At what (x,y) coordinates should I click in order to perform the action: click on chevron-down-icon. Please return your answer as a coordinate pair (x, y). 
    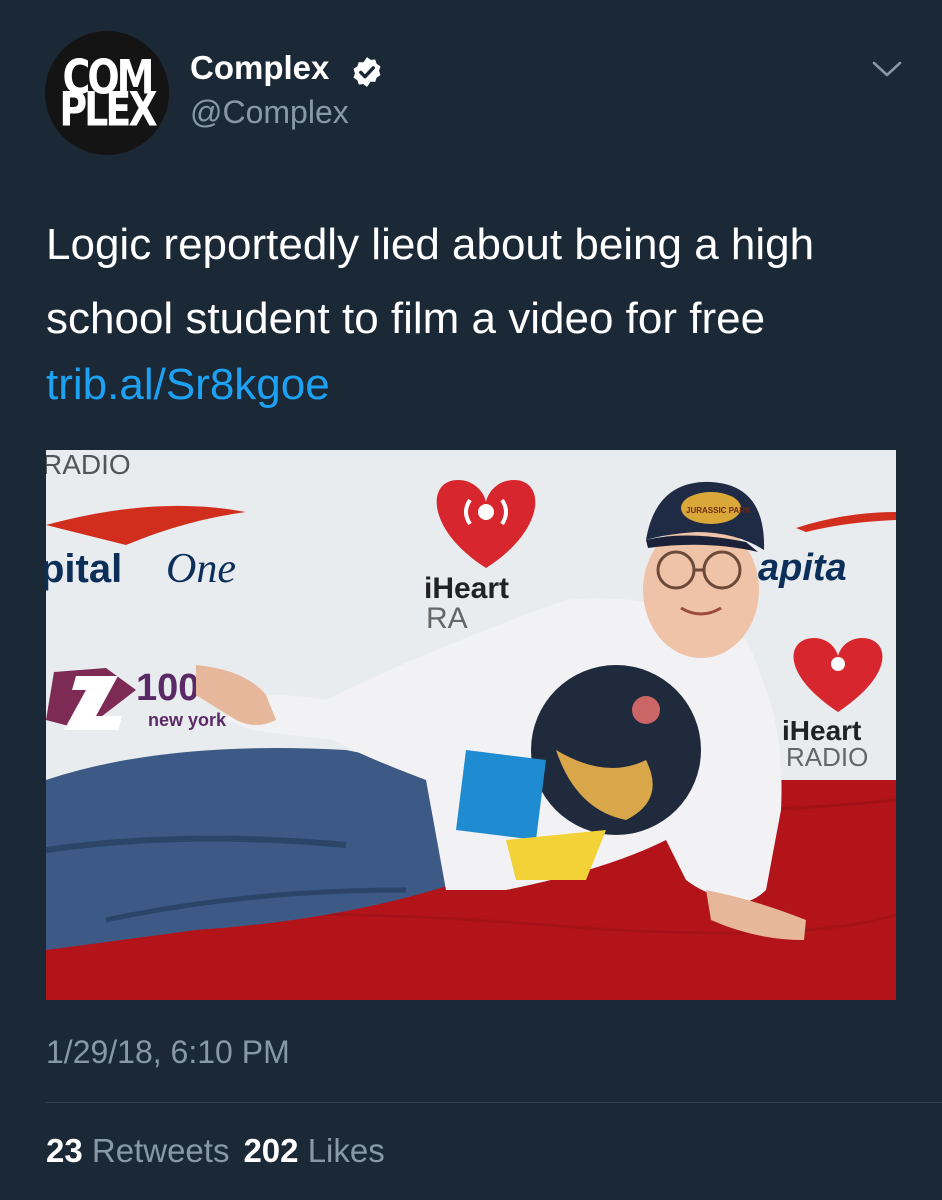
    Looking at the image, I should click on (887, 69).